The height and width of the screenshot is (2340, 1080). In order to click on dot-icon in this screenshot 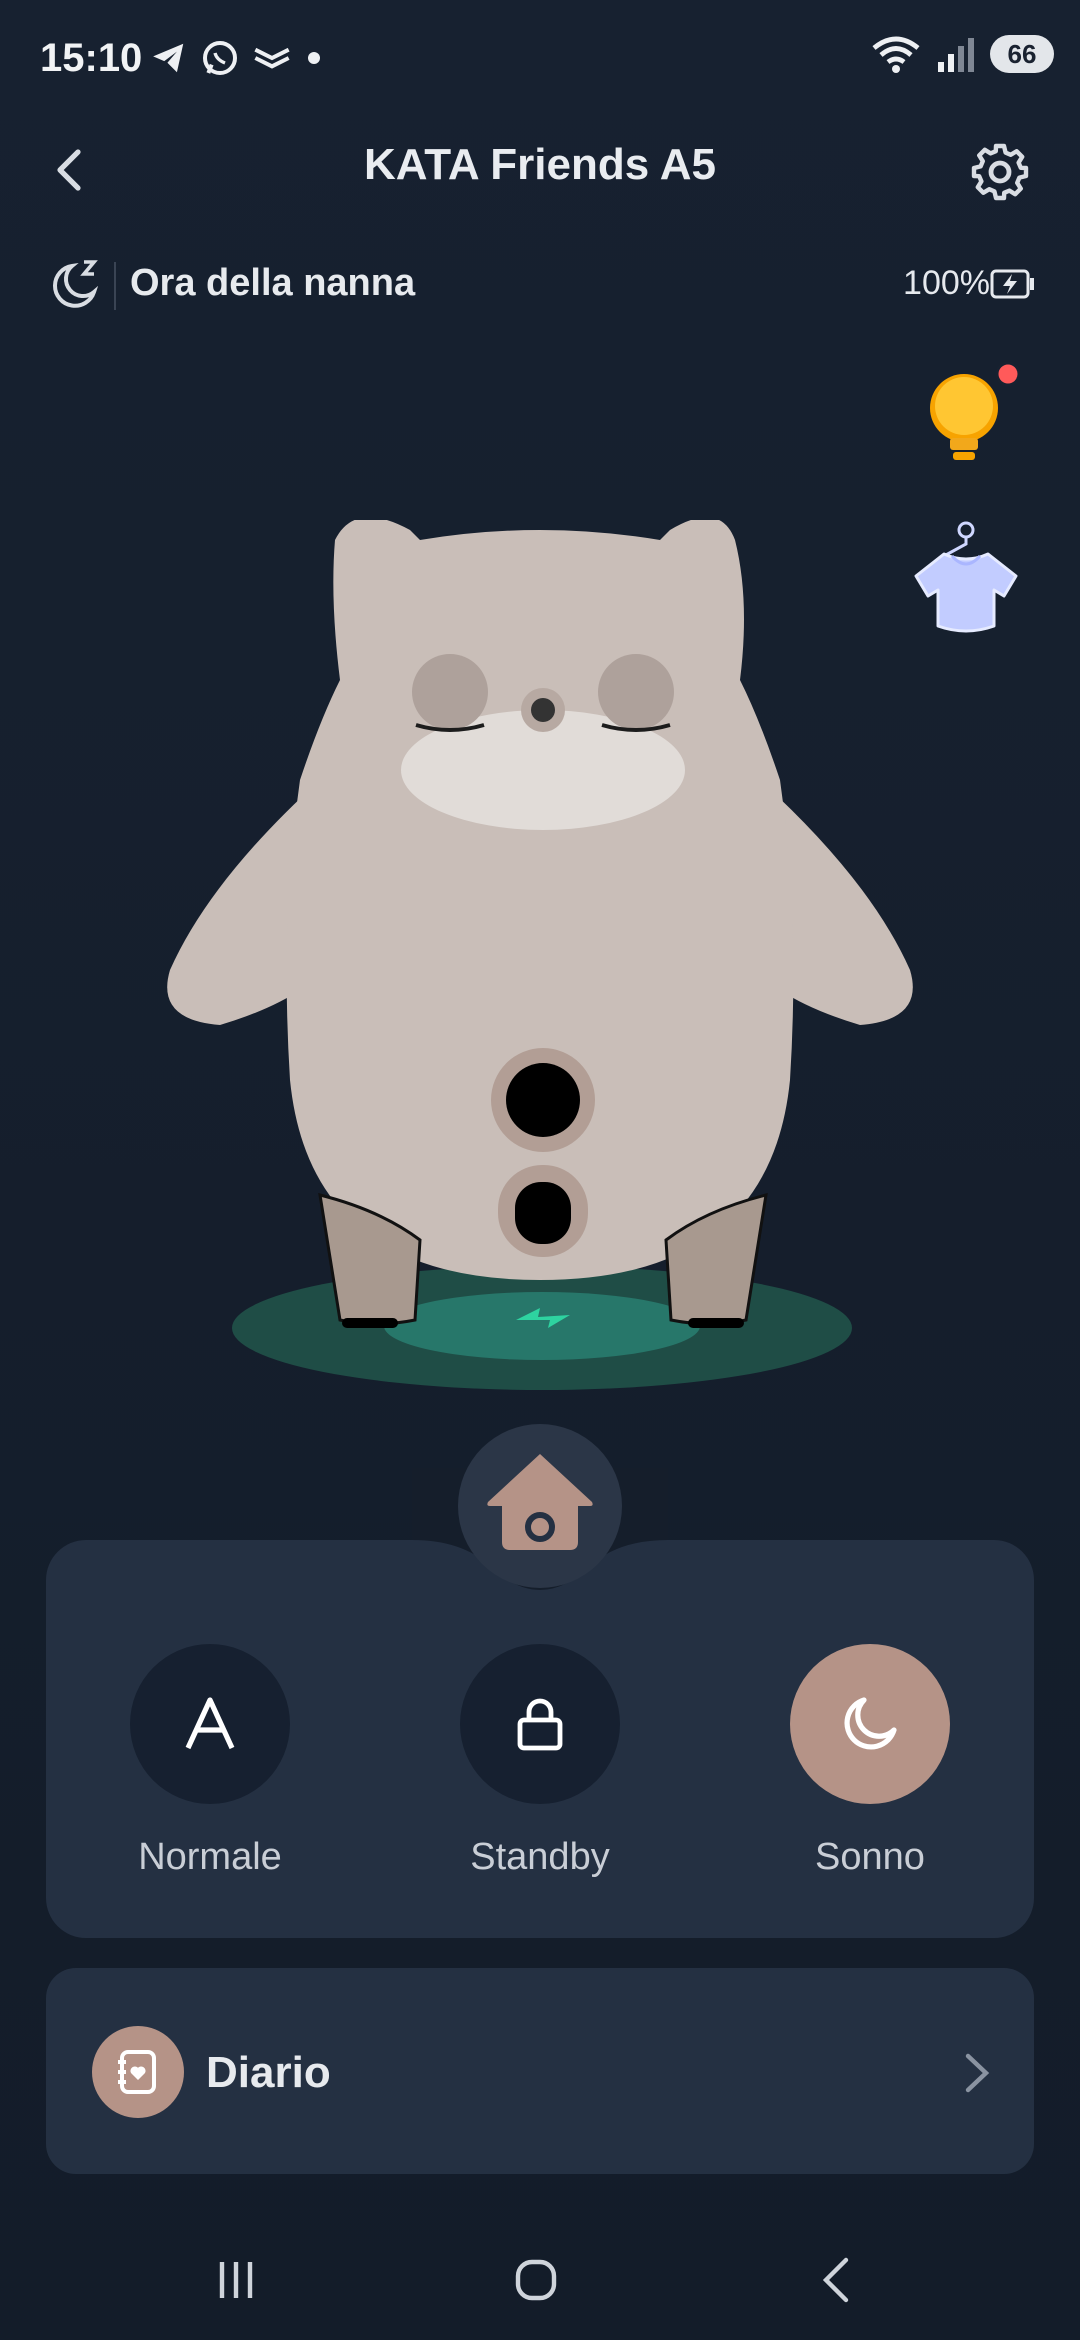, I will do `click(314, 58)`.